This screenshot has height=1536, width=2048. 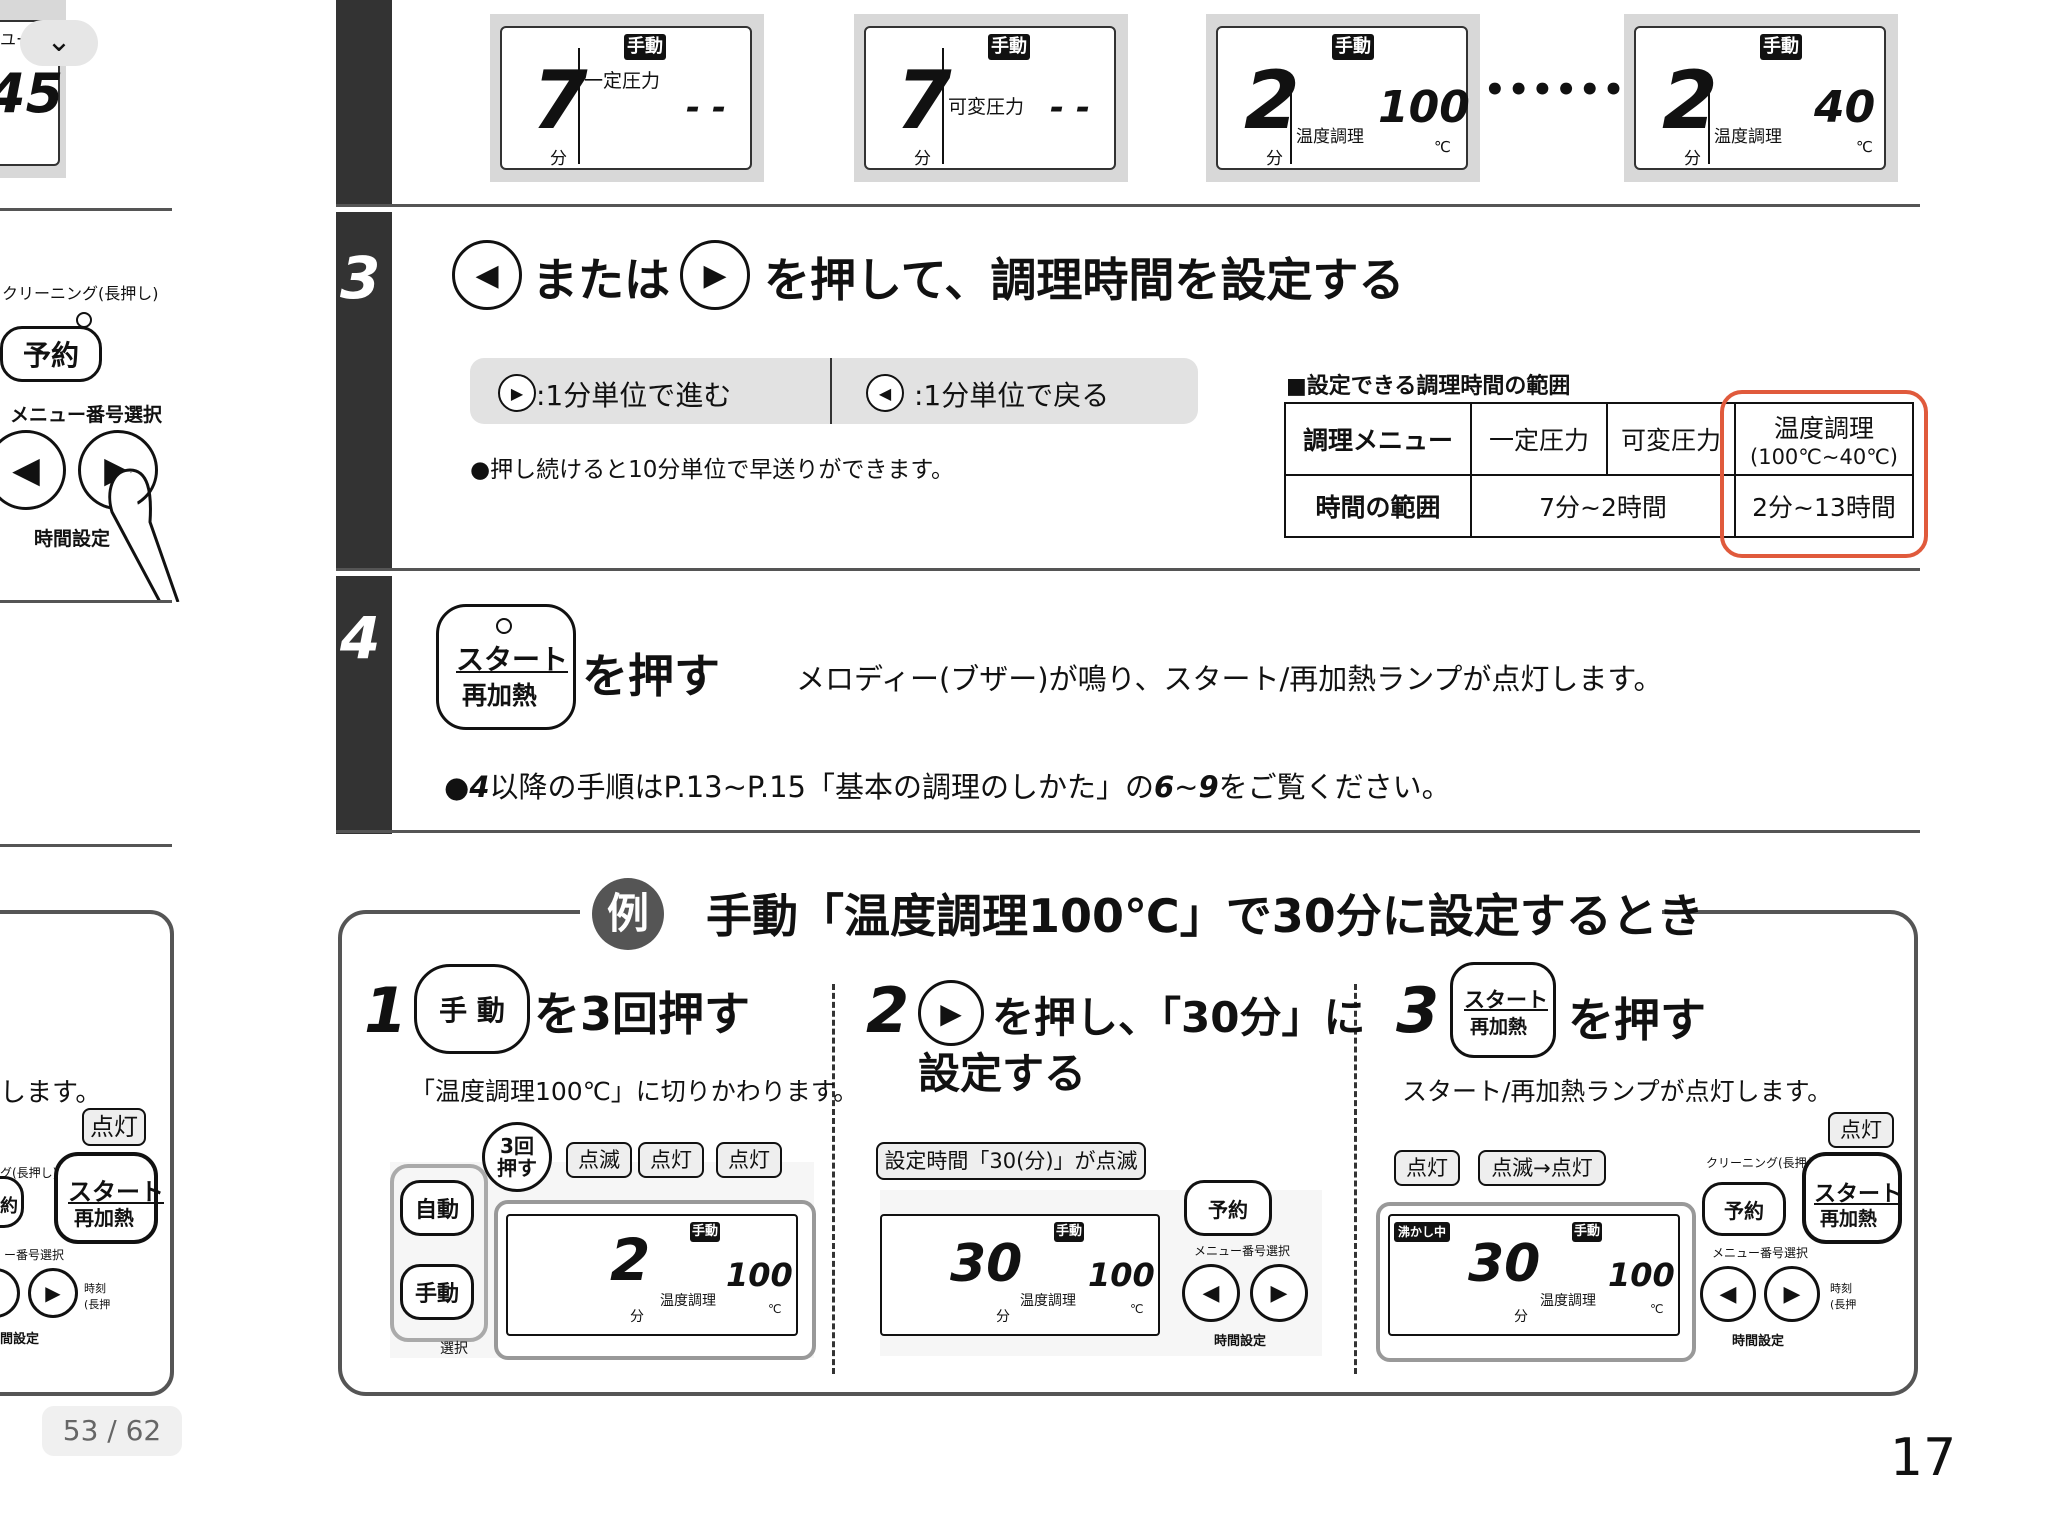 I want to click on ex3-reserve-button: 予約, so click(x=1744, y=1209).